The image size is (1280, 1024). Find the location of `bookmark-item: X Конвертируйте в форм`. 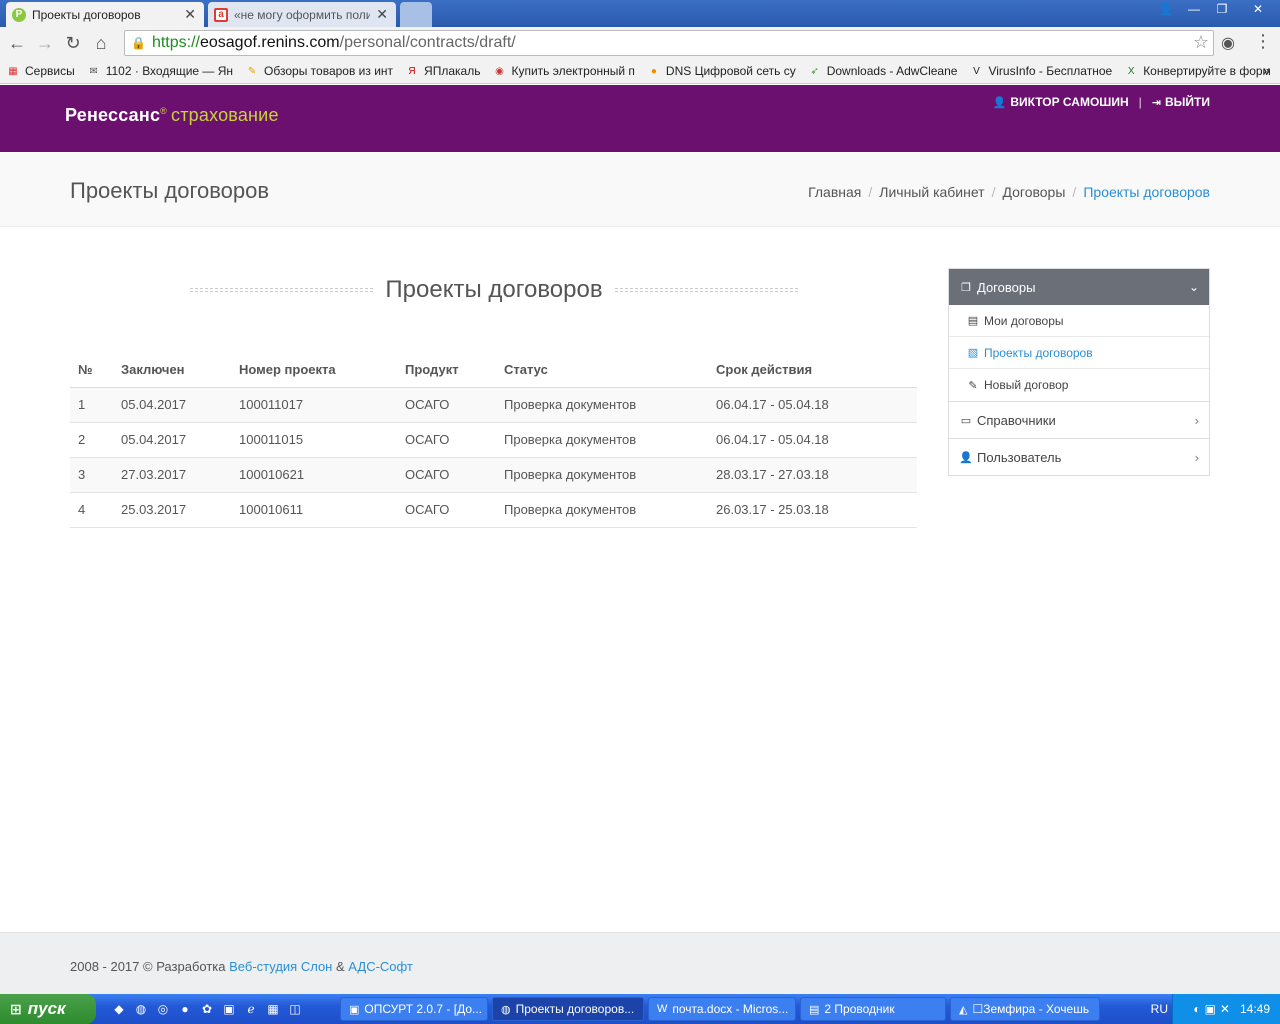

bookmark-item: X Конвертируйте в форм is located at coordinates (1197, 71).